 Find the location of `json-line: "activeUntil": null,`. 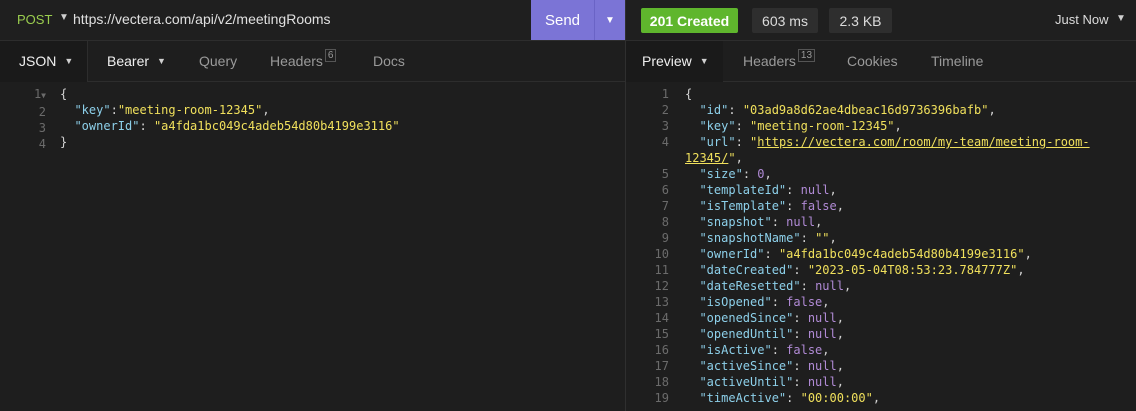

json-line: "activeUntil": null, is located at coordinates (771, 382).